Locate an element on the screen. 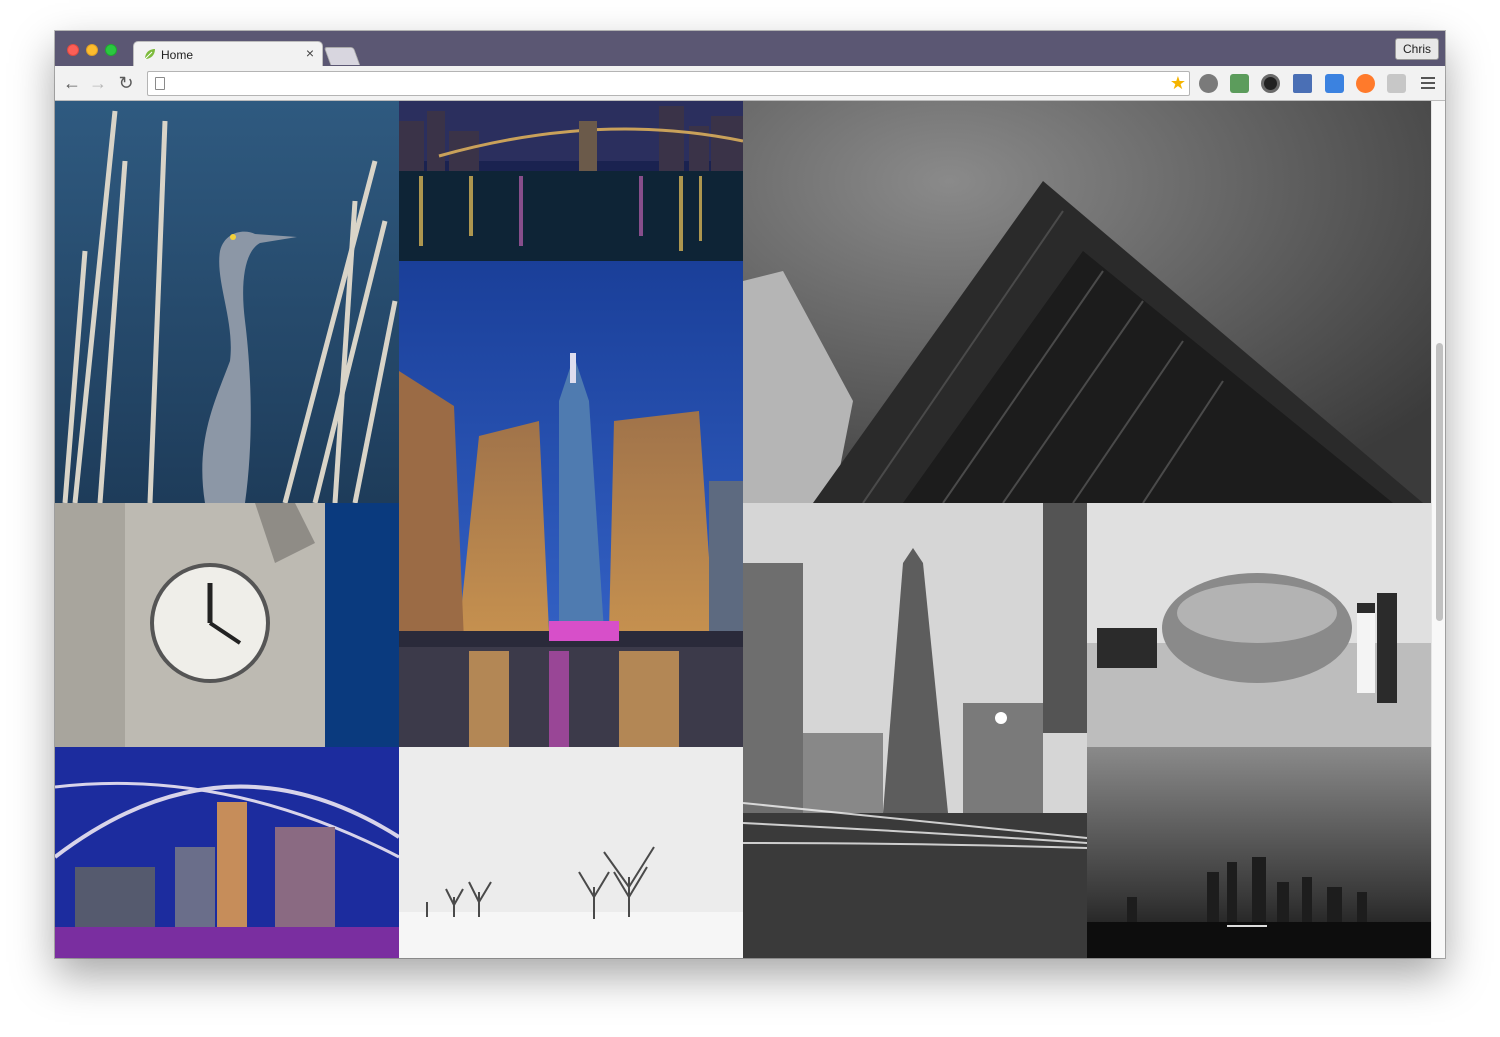 The height and width of the screenshot is (1037, 1500). address-bar: ★ is located at coordinates (668, 83).